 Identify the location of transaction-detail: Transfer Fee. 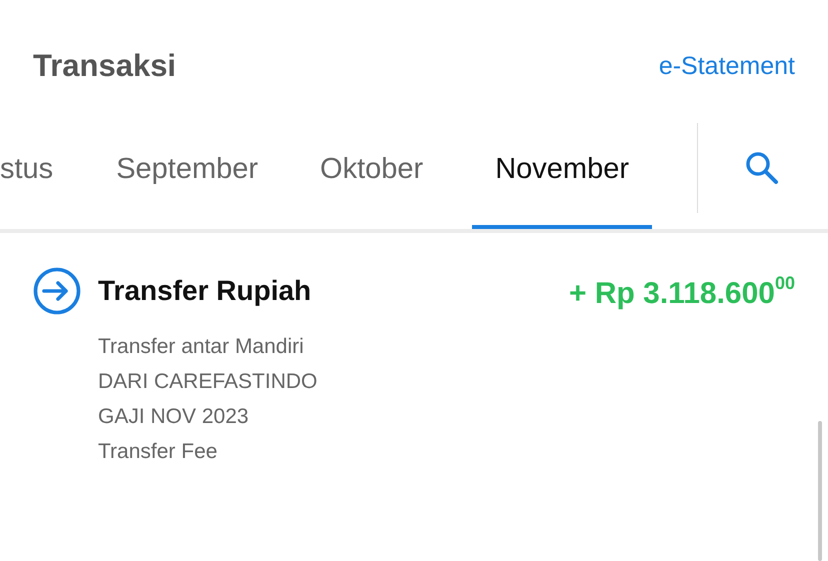
(158, 452).